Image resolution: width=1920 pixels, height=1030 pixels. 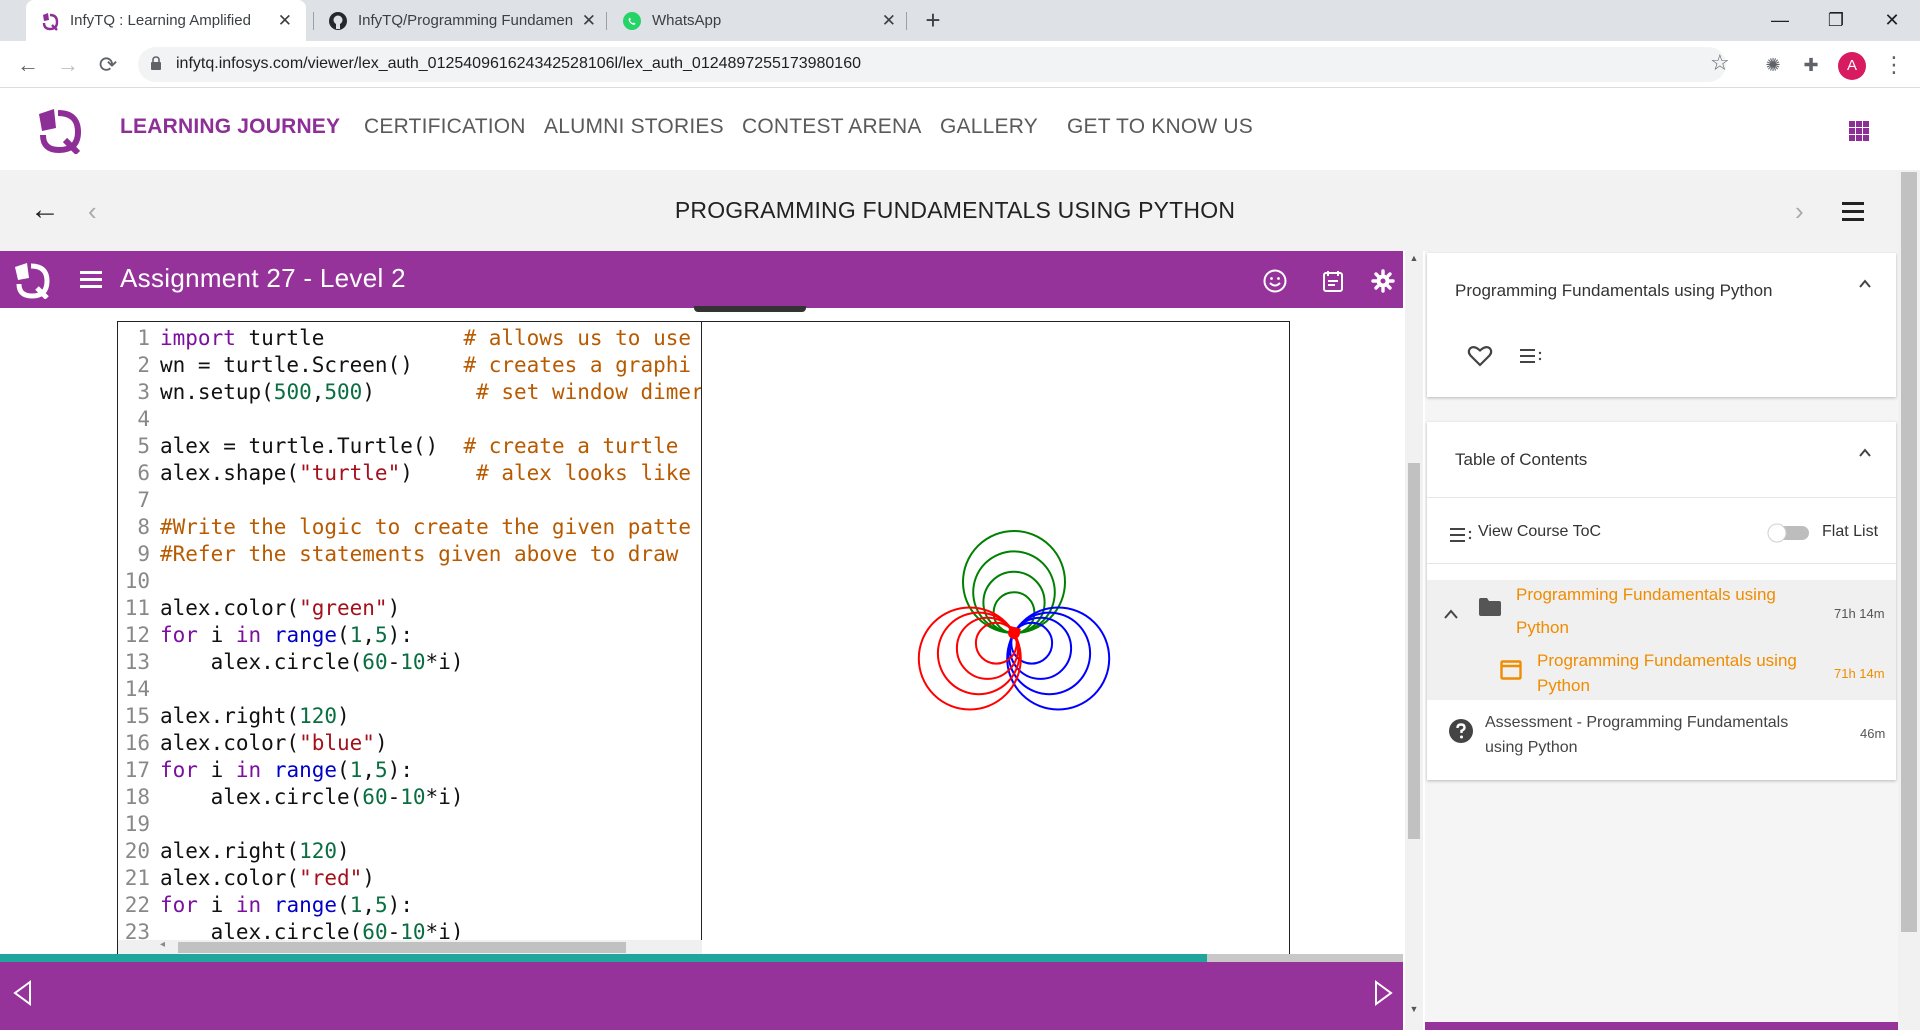 What do you see at coordinates (409, 851) in the screenshot?
I see `code-line: 20 alex.right(120)` at bounding box center [409, 851].